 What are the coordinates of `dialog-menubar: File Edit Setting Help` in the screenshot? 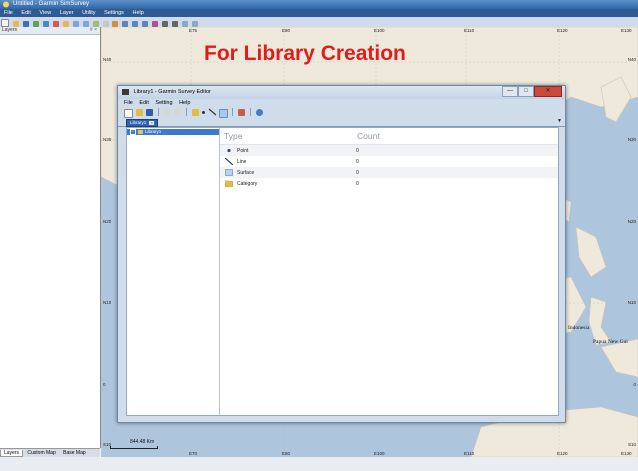 It's located at (341, 103).